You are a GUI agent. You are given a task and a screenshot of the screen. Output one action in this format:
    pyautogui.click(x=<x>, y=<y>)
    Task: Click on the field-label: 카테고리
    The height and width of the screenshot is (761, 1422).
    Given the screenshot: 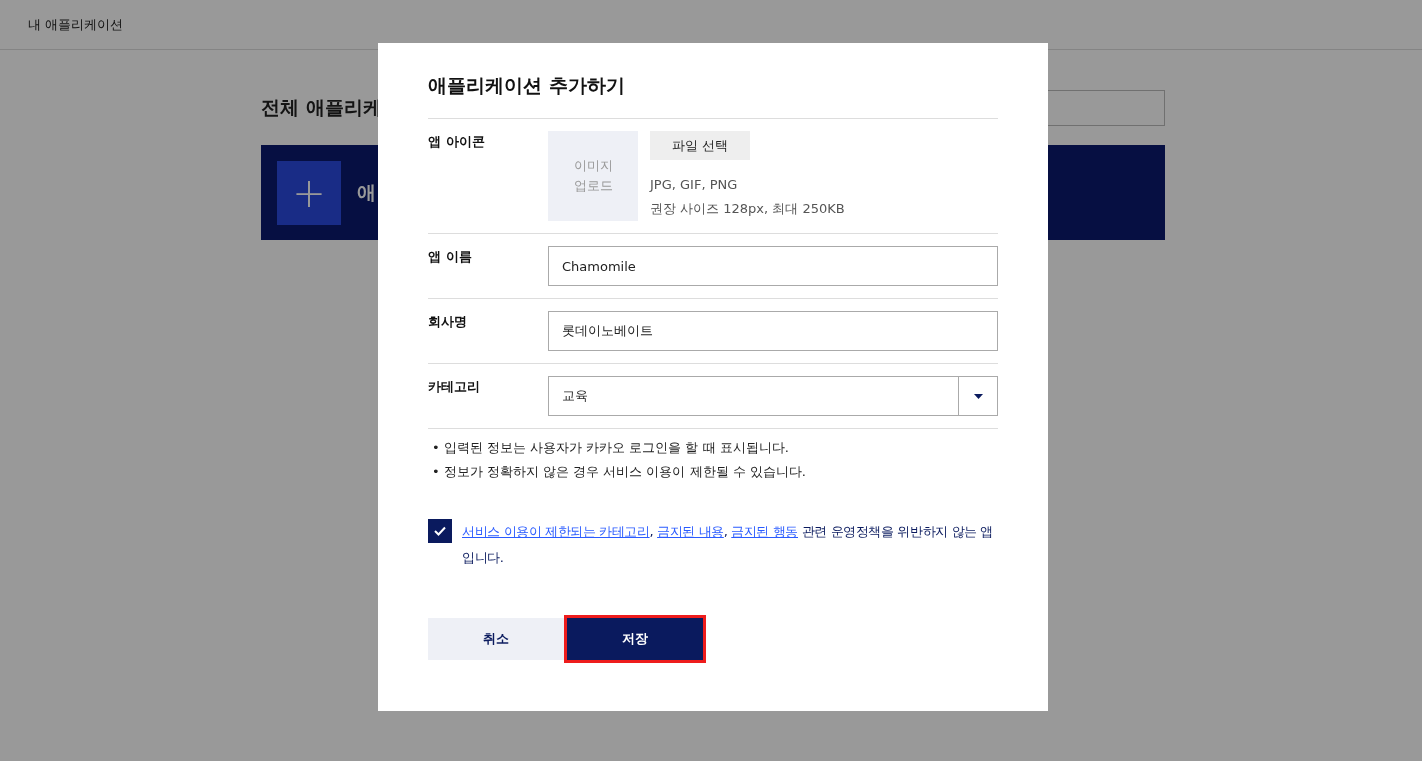 What is the action you would take?
    pyautogui.click(x=454, y=387)
    